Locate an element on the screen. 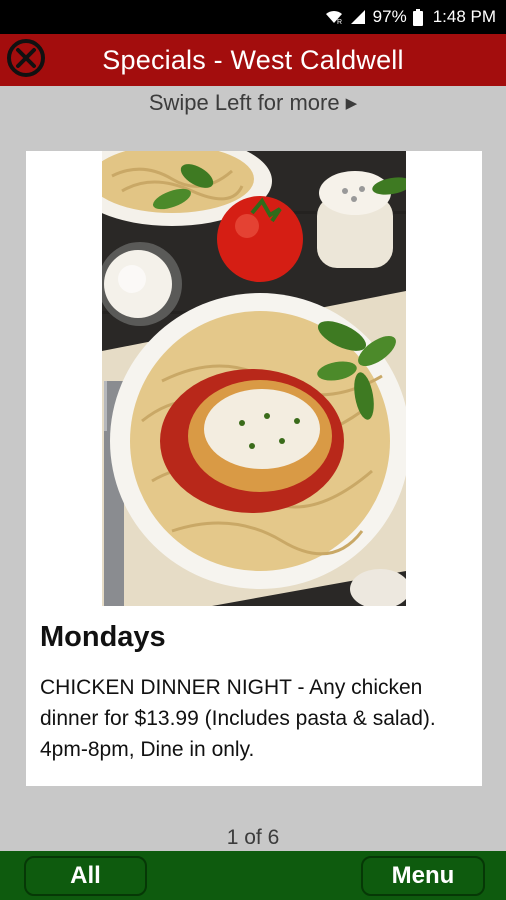 This screenshot has width=506, height=900. status-bar: R 97% 1:48 PM is located at coordinates (253, 17).